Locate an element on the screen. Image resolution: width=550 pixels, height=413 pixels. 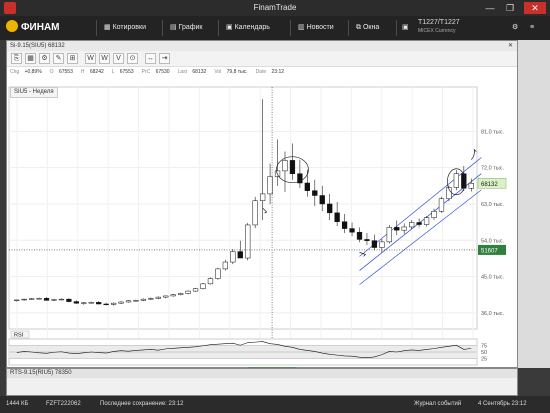
maximize-button: ❐ is located at coordinates (510, 8).